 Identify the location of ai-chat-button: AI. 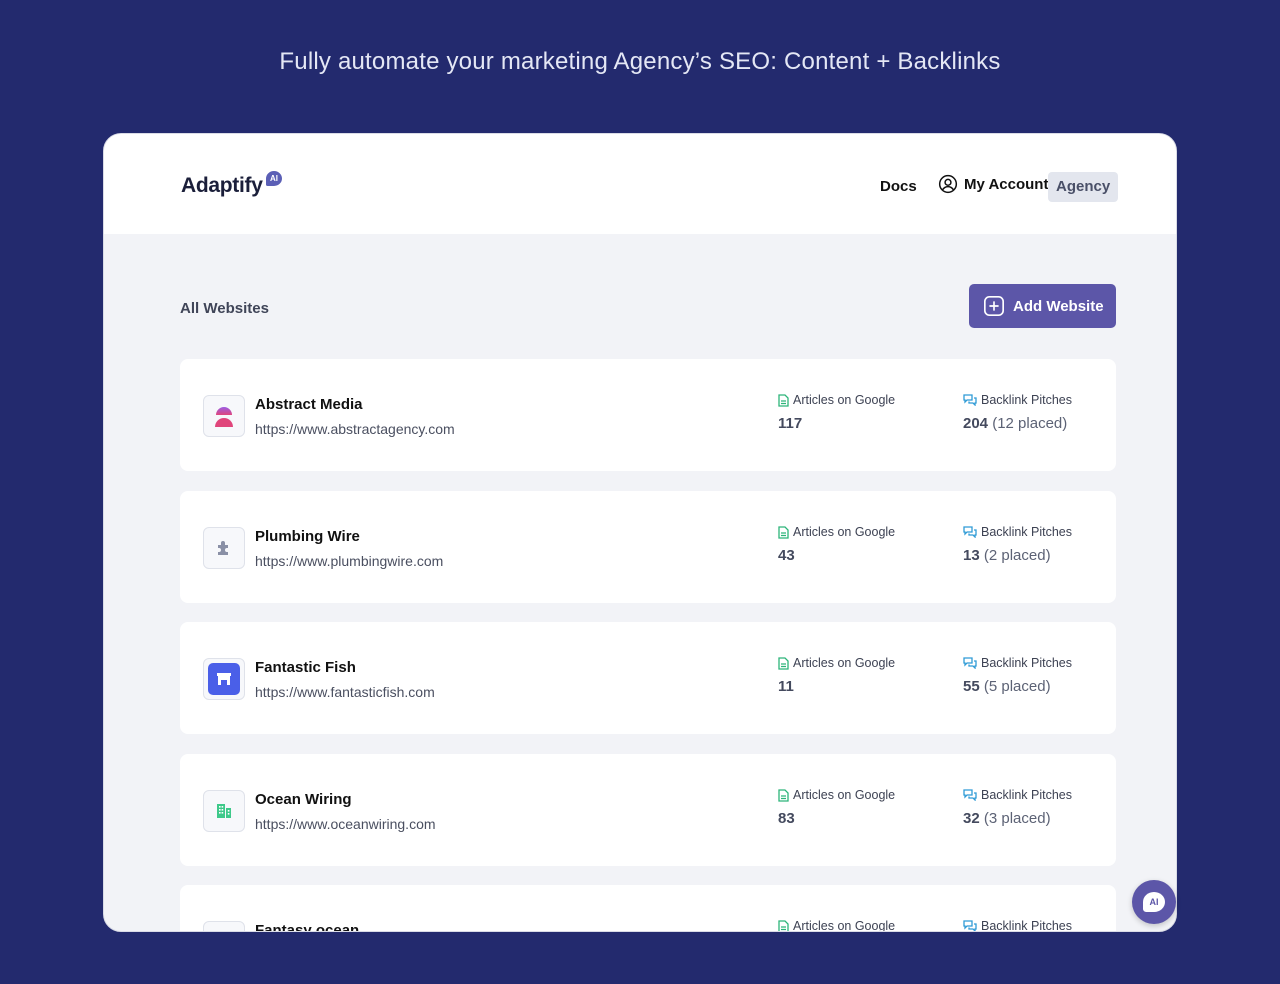
(1154, 902).